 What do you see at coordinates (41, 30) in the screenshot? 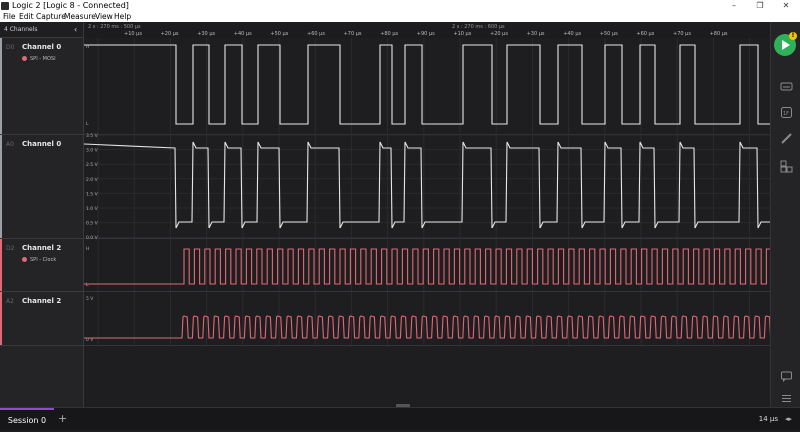
I see `channels-header: 4 Channels ‹` at bounding box center [41, 30].